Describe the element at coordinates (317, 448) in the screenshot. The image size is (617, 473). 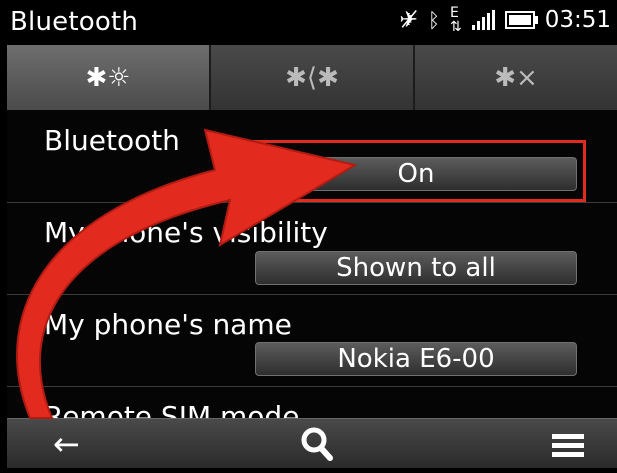
I see `search-icon` at that location.